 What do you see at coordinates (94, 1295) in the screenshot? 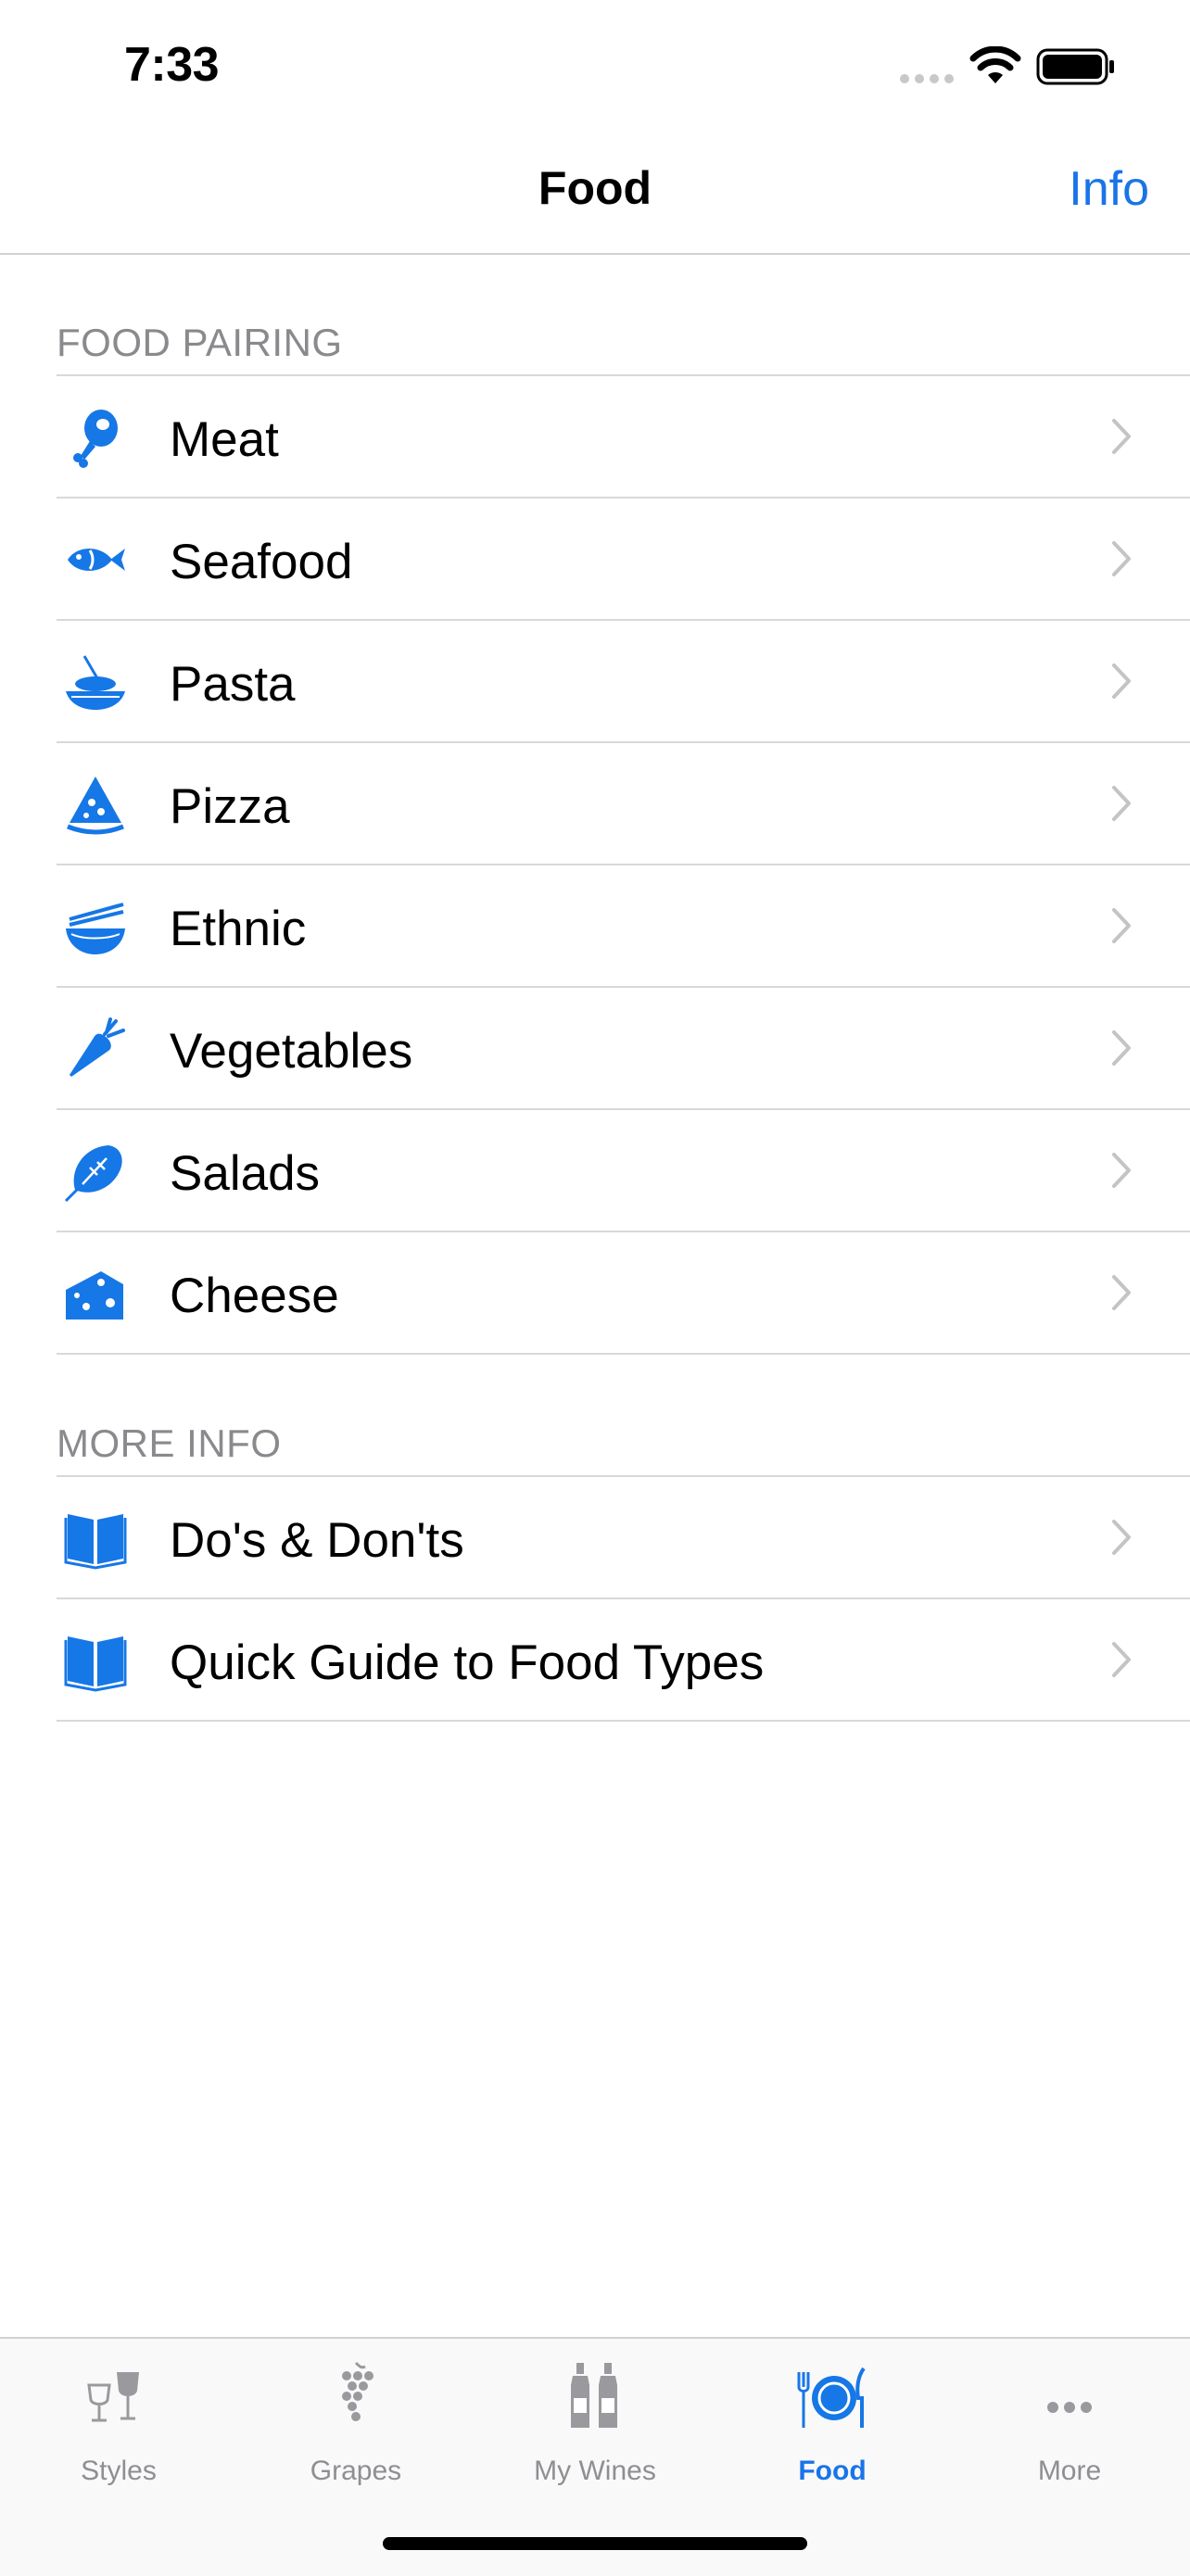
I see `cheese-icon` at bounding box center [94, 1295].